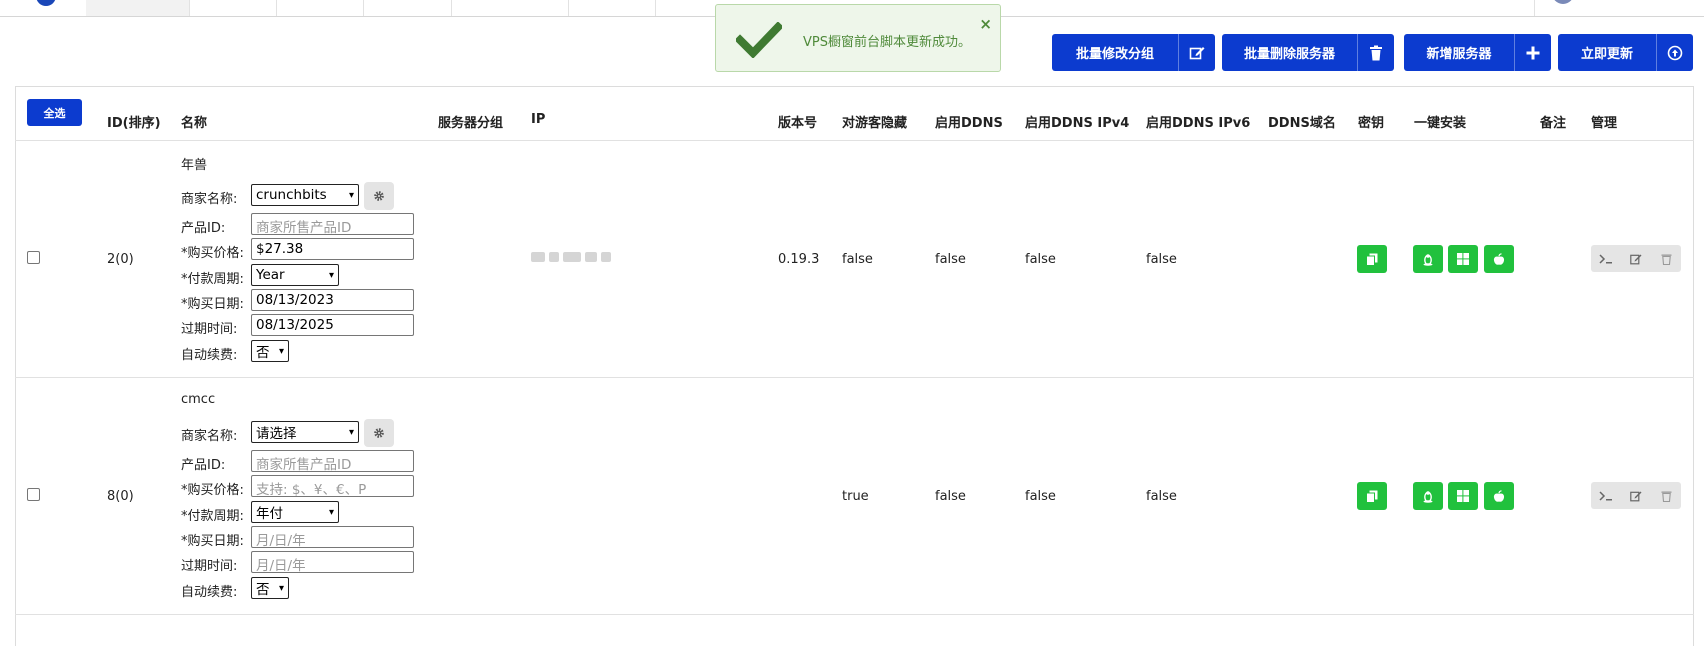 Image resolution: width=1704 pixels, height=646 pixels. I want to click on cycle-value: 年付, so click(269, 514).